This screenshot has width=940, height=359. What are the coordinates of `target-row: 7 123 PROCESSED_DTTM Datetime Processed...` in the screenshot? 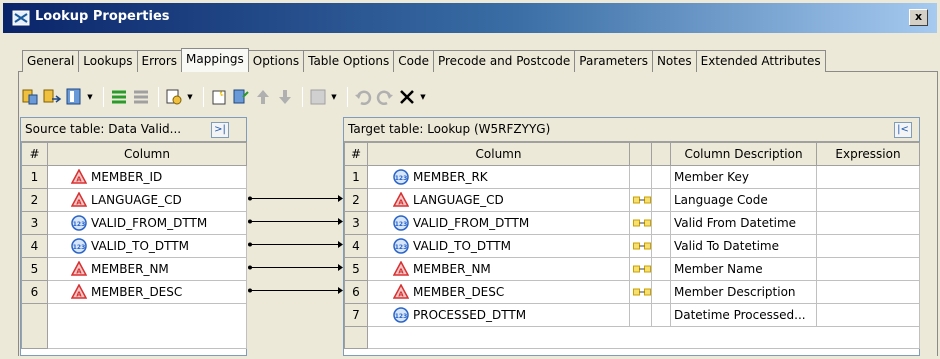 It's located at (632, 315).